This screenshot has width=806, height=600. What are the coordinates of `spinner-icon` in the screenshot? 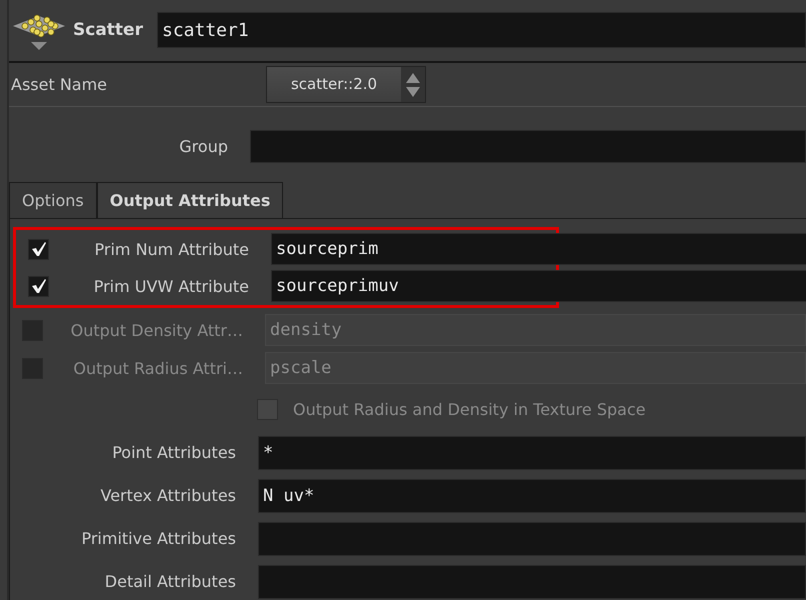 It's located at (413, 84).